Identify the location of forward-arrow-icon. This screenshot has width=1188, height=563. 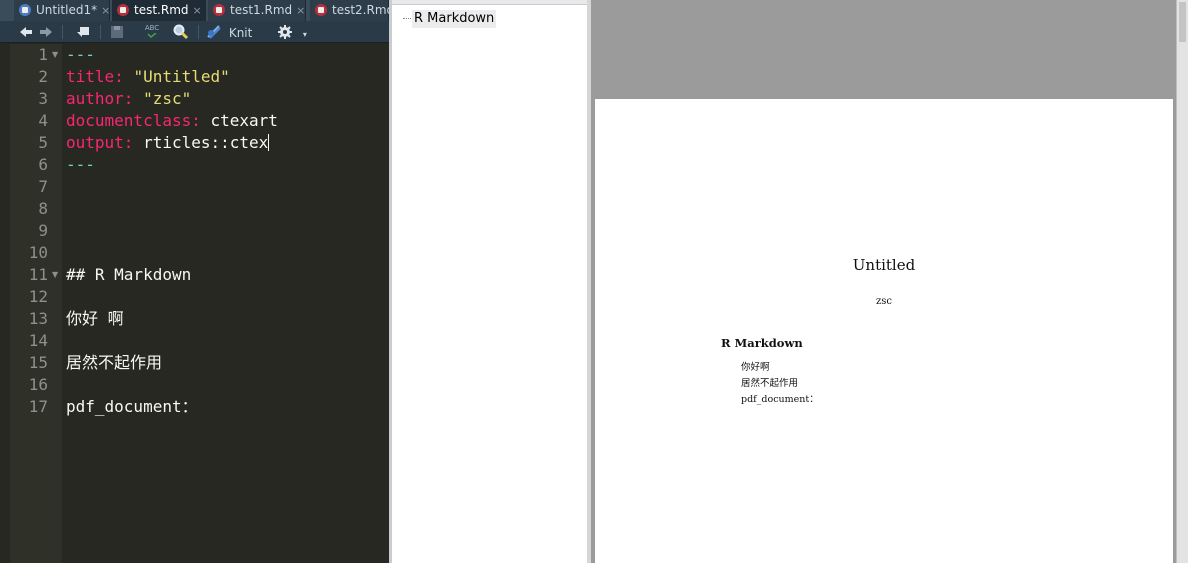
(46, 32).